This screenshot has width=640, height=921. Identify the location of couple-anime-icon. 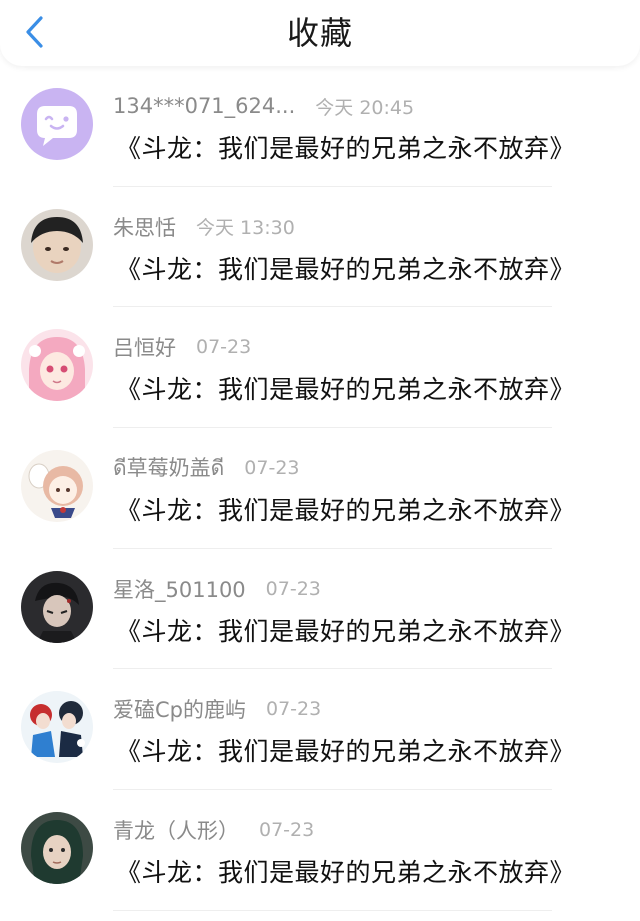
(57, 727).